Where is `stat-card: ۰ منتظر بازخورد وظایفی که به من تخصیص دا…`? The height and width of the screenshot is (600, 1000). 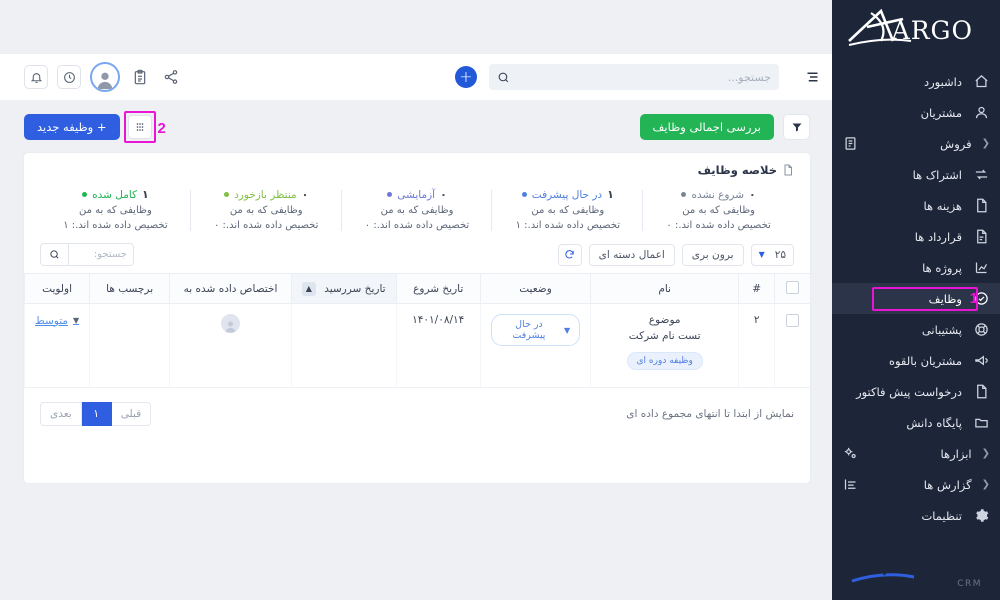 stat-card: ۰ منتظر بازخورد وظایفی که به من تخصیص دا… is located at coordinates (266, 210).